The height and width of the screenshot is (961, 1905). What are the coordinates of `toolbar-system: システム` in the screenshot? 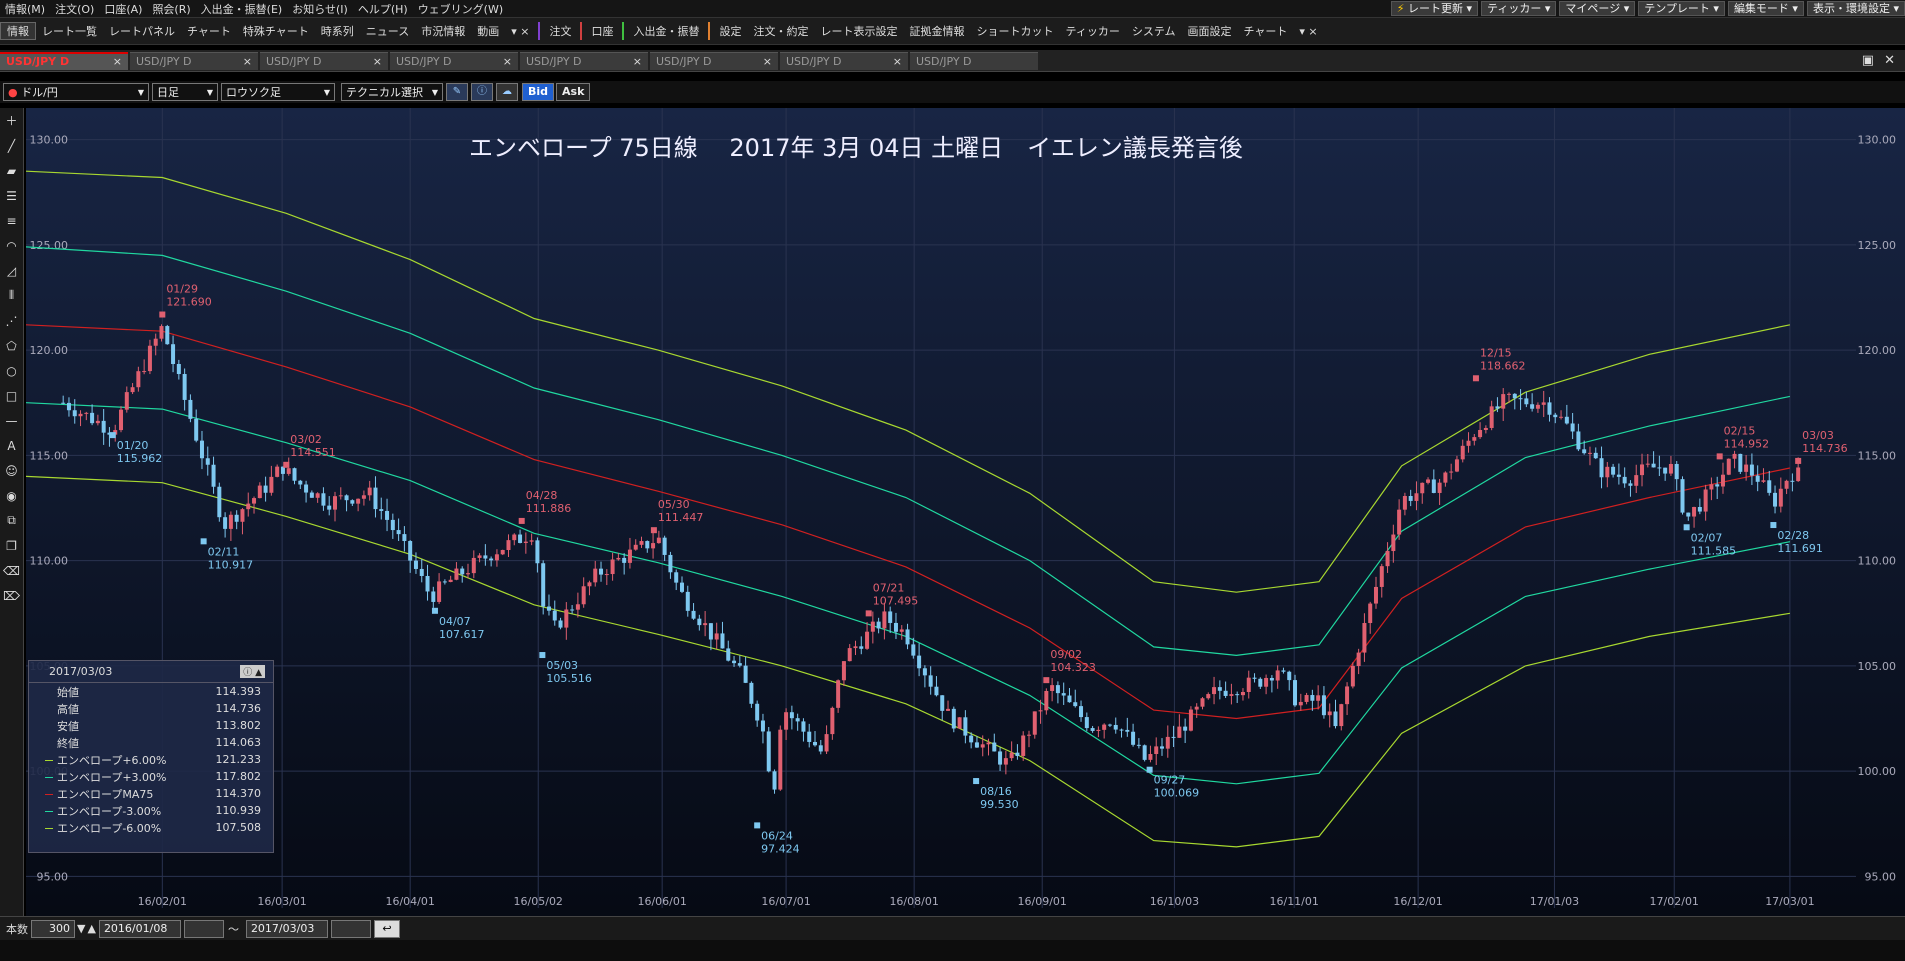 It's located at (1154, 31).